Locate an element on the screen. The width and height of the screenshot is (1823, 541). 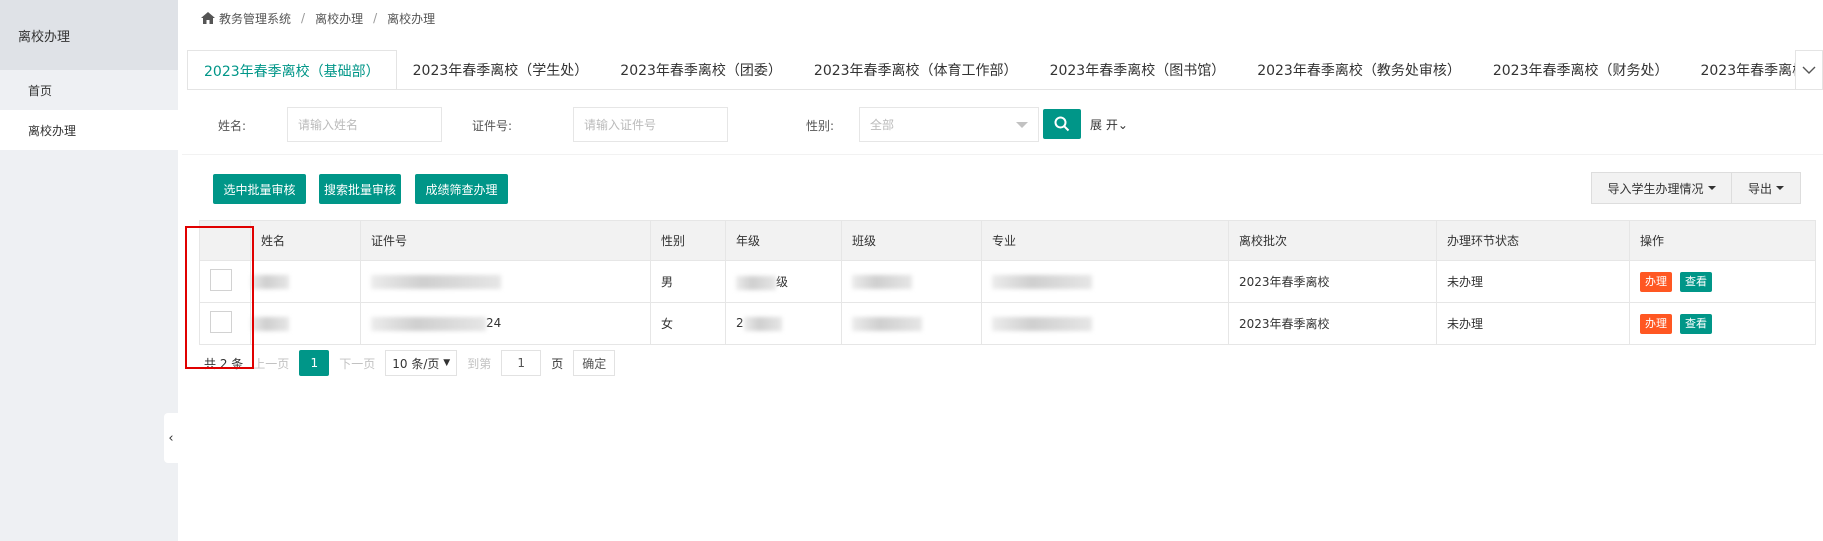
goto-page-input: 1 is located at coordinates (521, 363).